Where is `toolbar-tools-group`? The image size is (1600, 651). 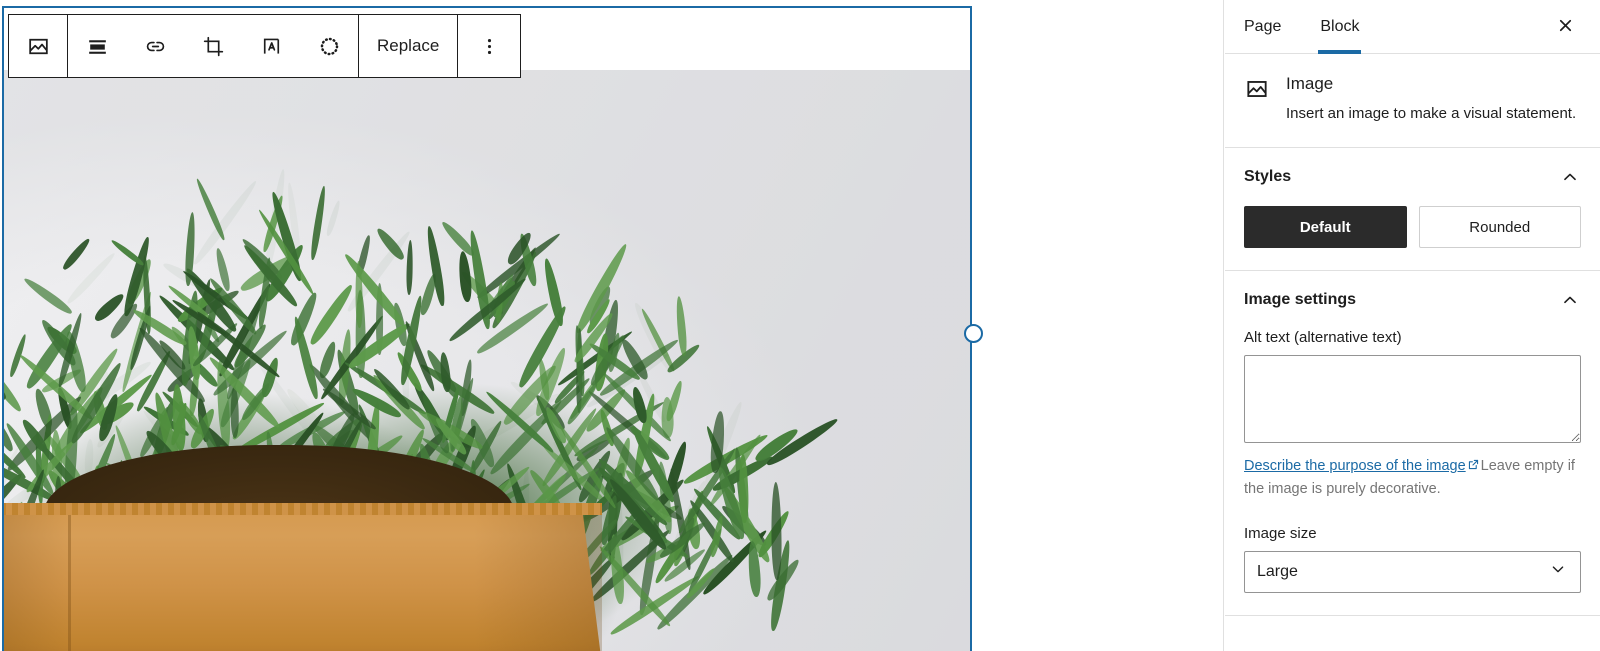
toolbar-tools-group is located at coordinates (213, 46).